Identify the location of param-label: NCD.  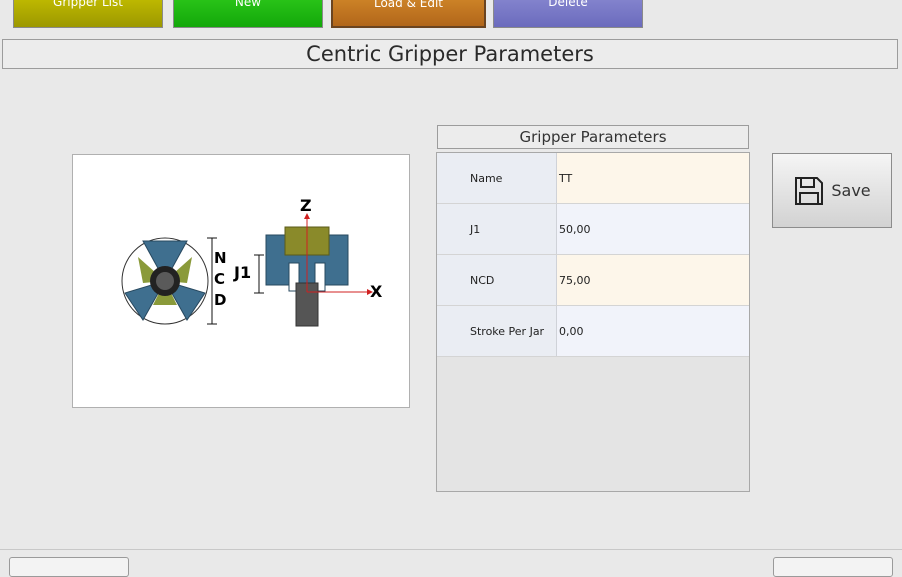
(497, 280).